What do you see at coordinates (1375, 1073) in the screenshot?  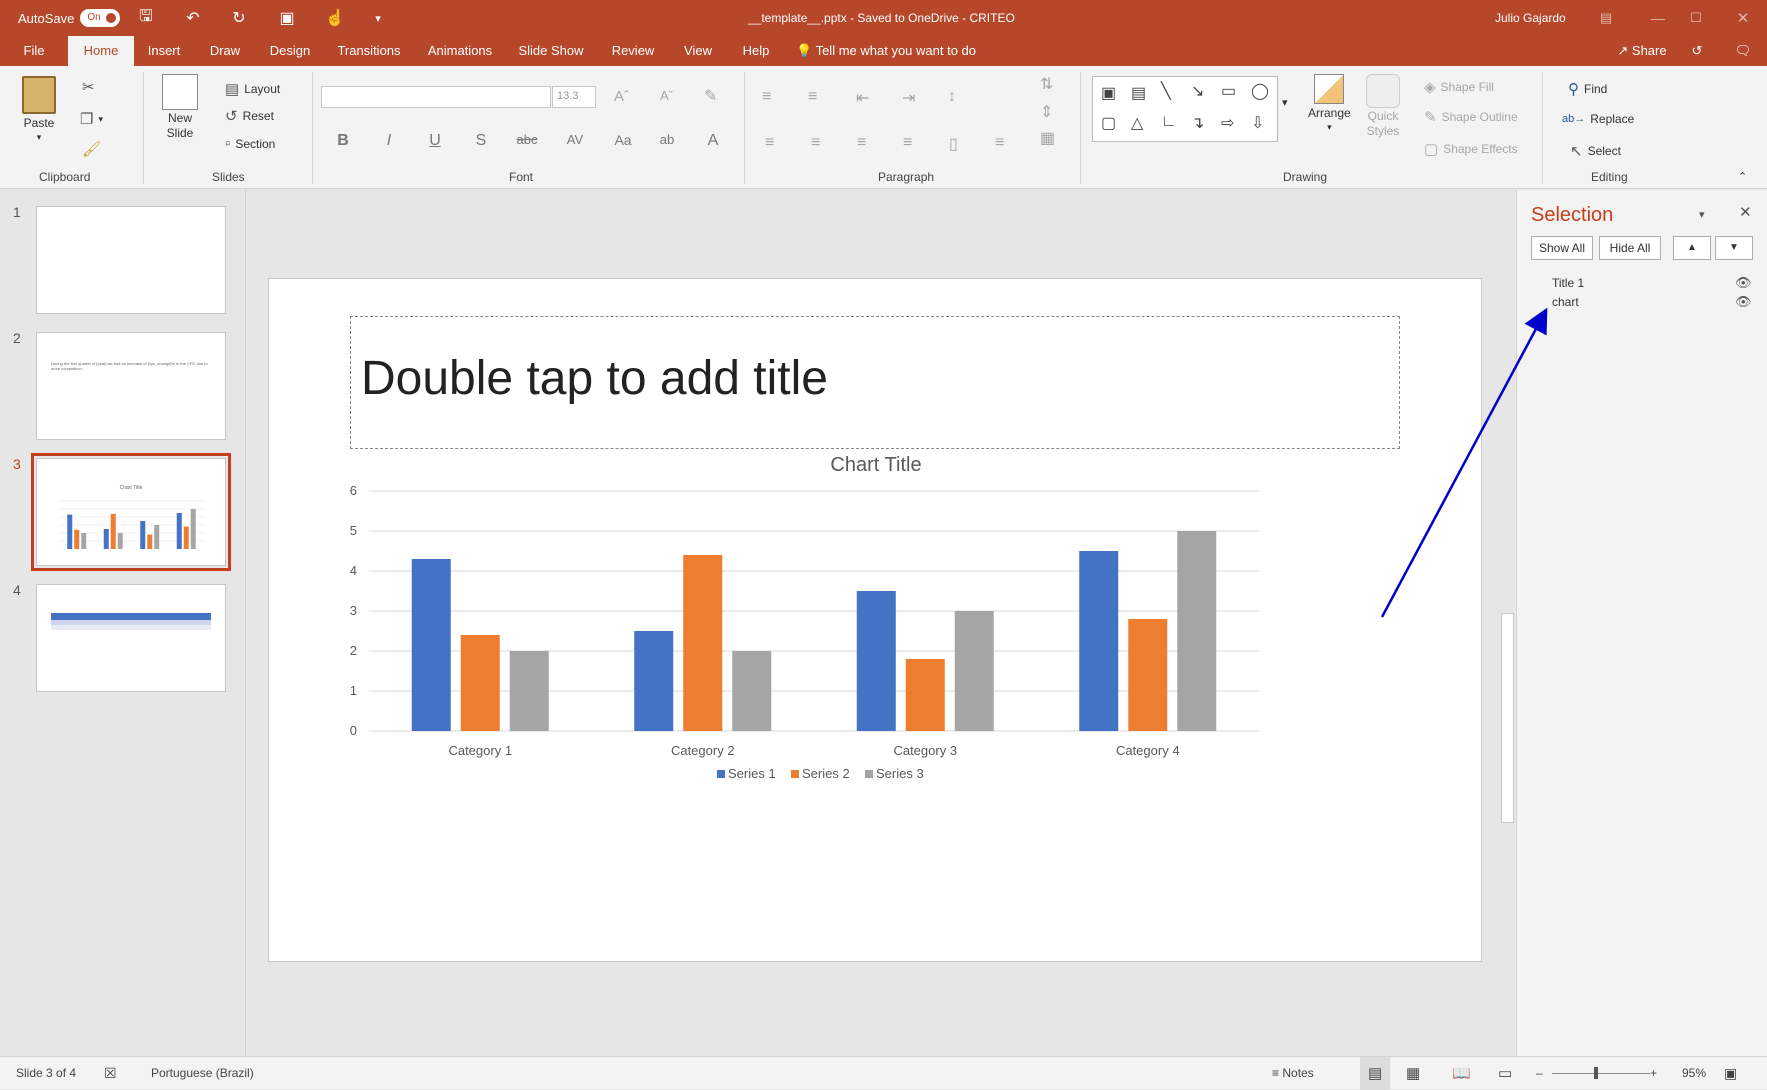 I see `normal-view-icon: ▤` at bounding box center [1375, 1073].